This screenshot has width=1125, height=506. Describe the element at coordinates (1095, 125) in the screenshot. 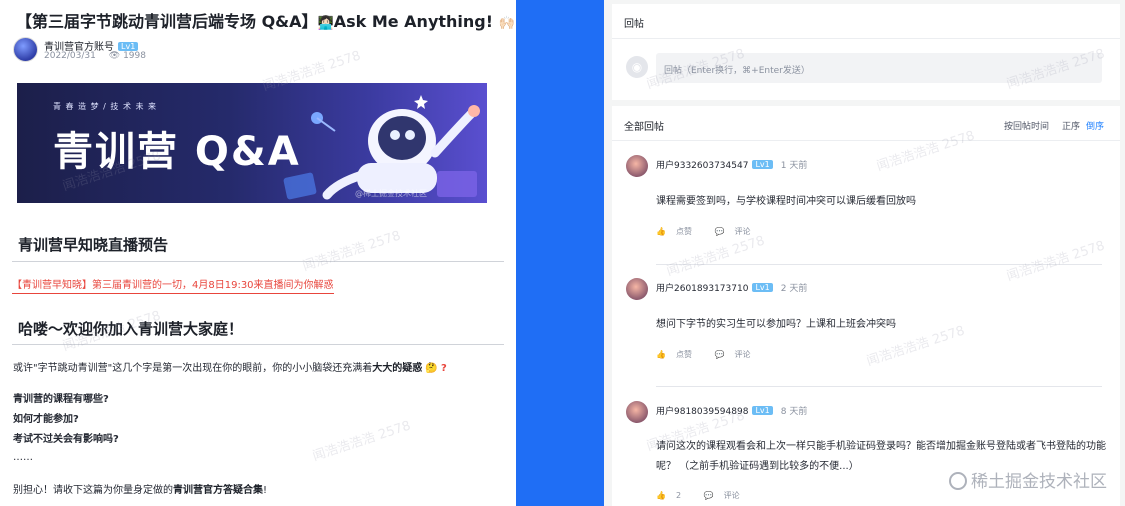

I see `sort-descending: 倒序` at that location.